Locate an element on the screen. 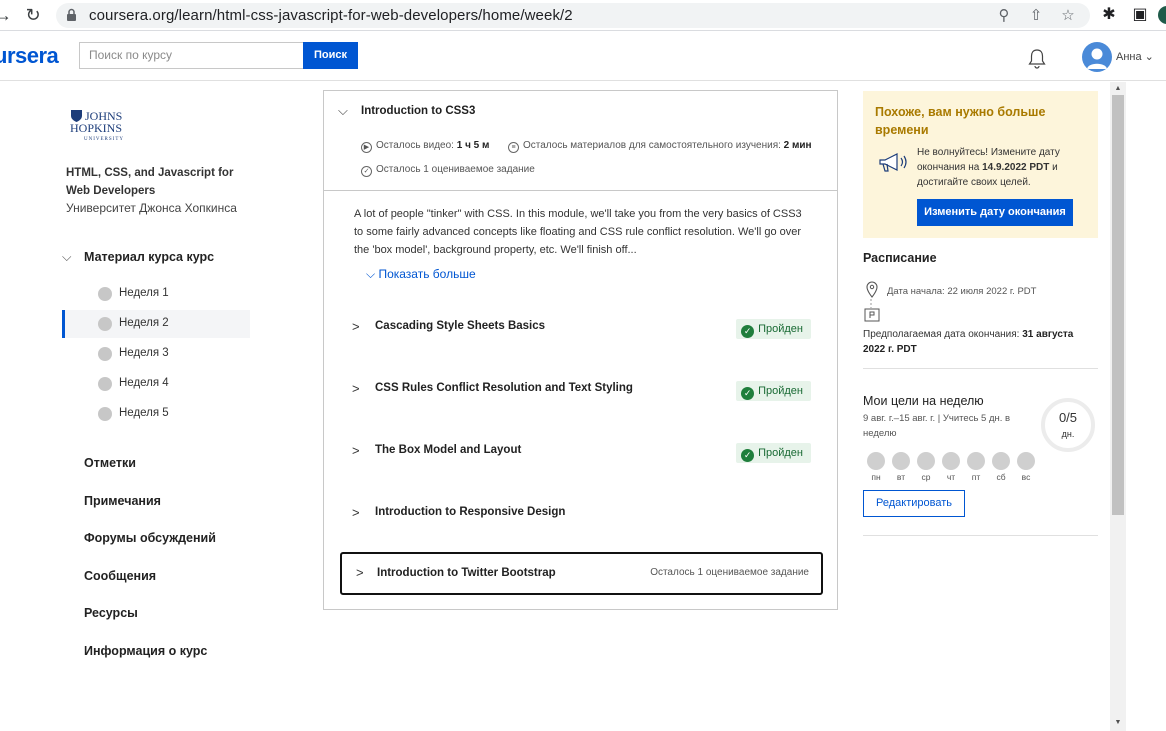  edit-goals-button: Редактировать is located at coordinates (914, 503).